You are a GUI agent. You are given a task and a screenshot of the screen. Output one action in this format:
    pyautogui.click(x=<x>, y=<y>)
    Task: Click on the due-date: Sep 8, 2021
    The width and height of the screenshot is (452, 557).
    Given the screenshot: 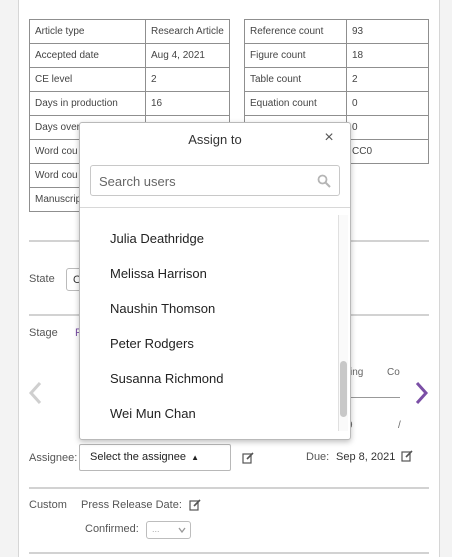 What is the action you would take?
    pyautogui.click(x=366, y=457)
    